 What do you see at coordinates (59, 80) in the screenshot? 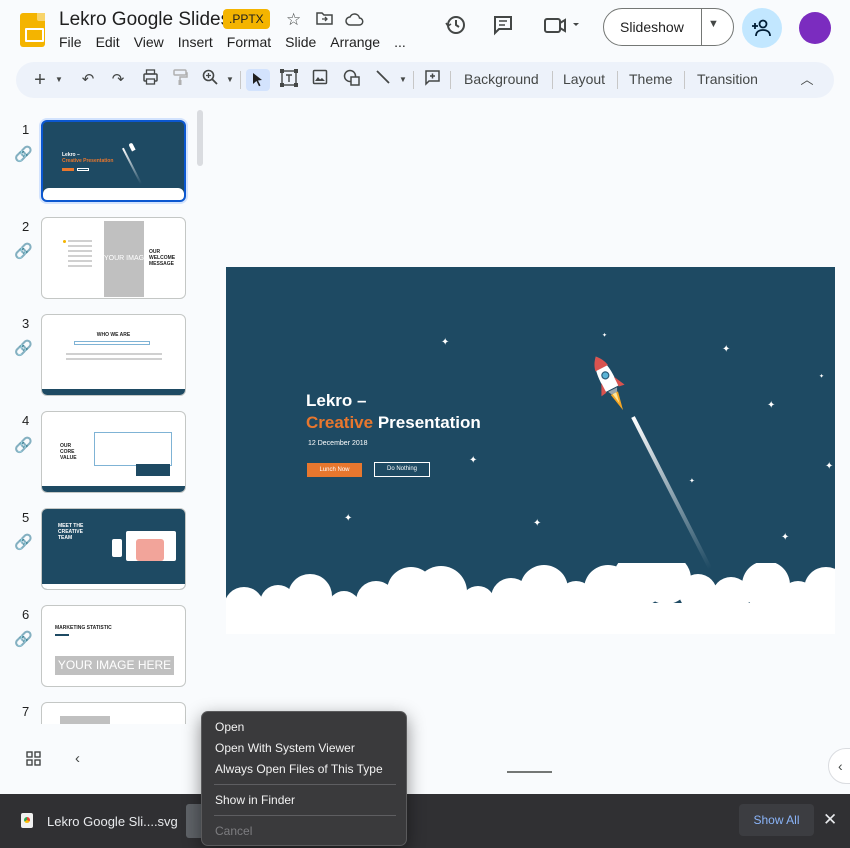
I see `new-slide-dropdown-icon: ▼` at bounding box center [59, 80].